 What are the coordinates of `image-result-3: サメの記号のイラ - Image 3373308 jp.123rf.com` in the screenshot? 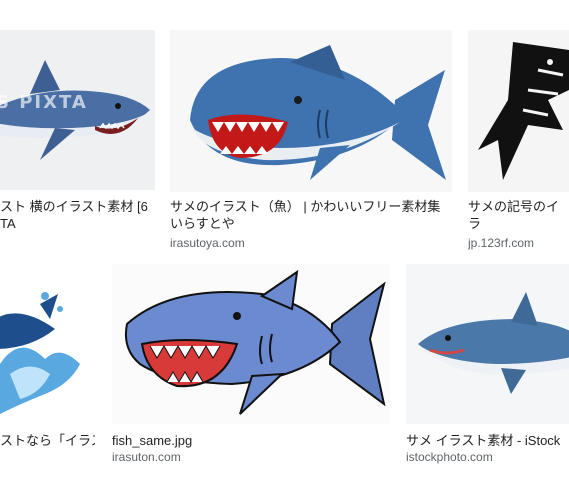 It's located at (518, 140).